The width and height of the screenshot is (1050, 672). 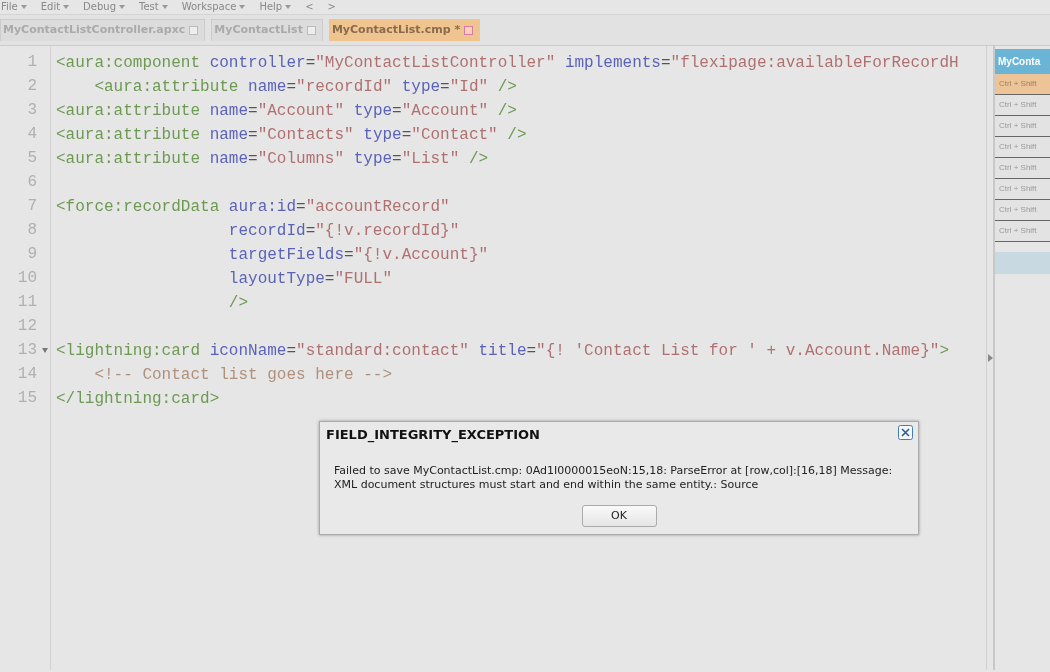 I want to click on code-line: <aura:component controller="MyContactListController" implements="flexipage:availableForRecordH, so click(x=507, y=63).